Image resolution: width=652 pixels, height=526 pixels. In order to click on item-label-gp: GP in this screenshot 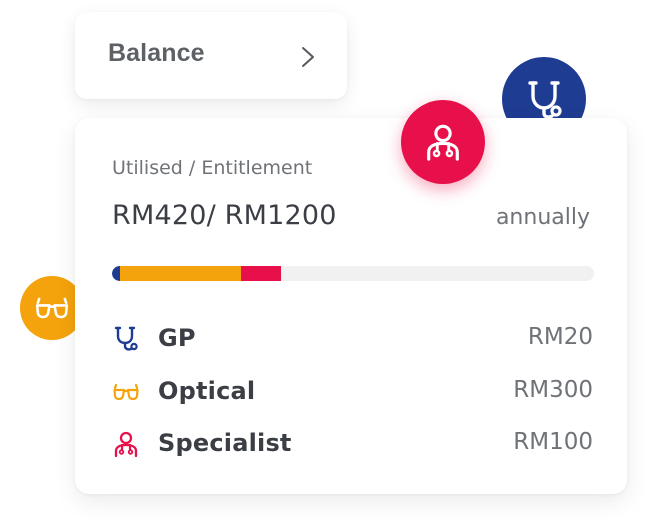, I will do `click(177, 338)`.